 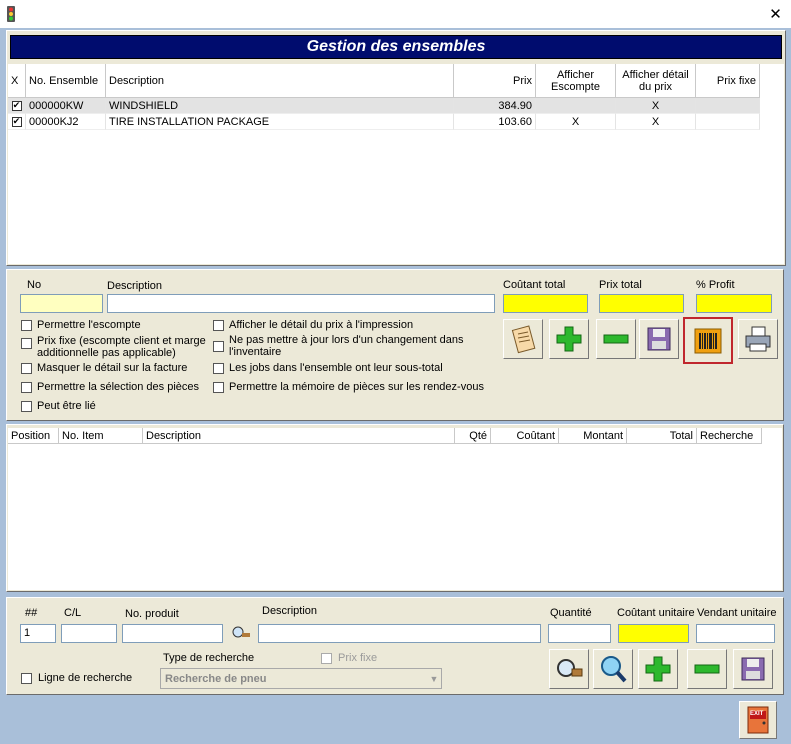 I want to click on no-field, so click(x=61, y=303).